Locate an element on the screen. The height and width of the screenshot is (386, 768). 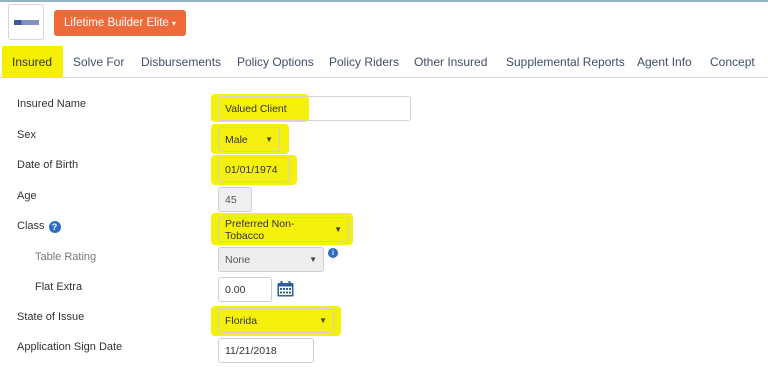
tab-policy-riders: Policy Riders is located at coordinates (364, 62).